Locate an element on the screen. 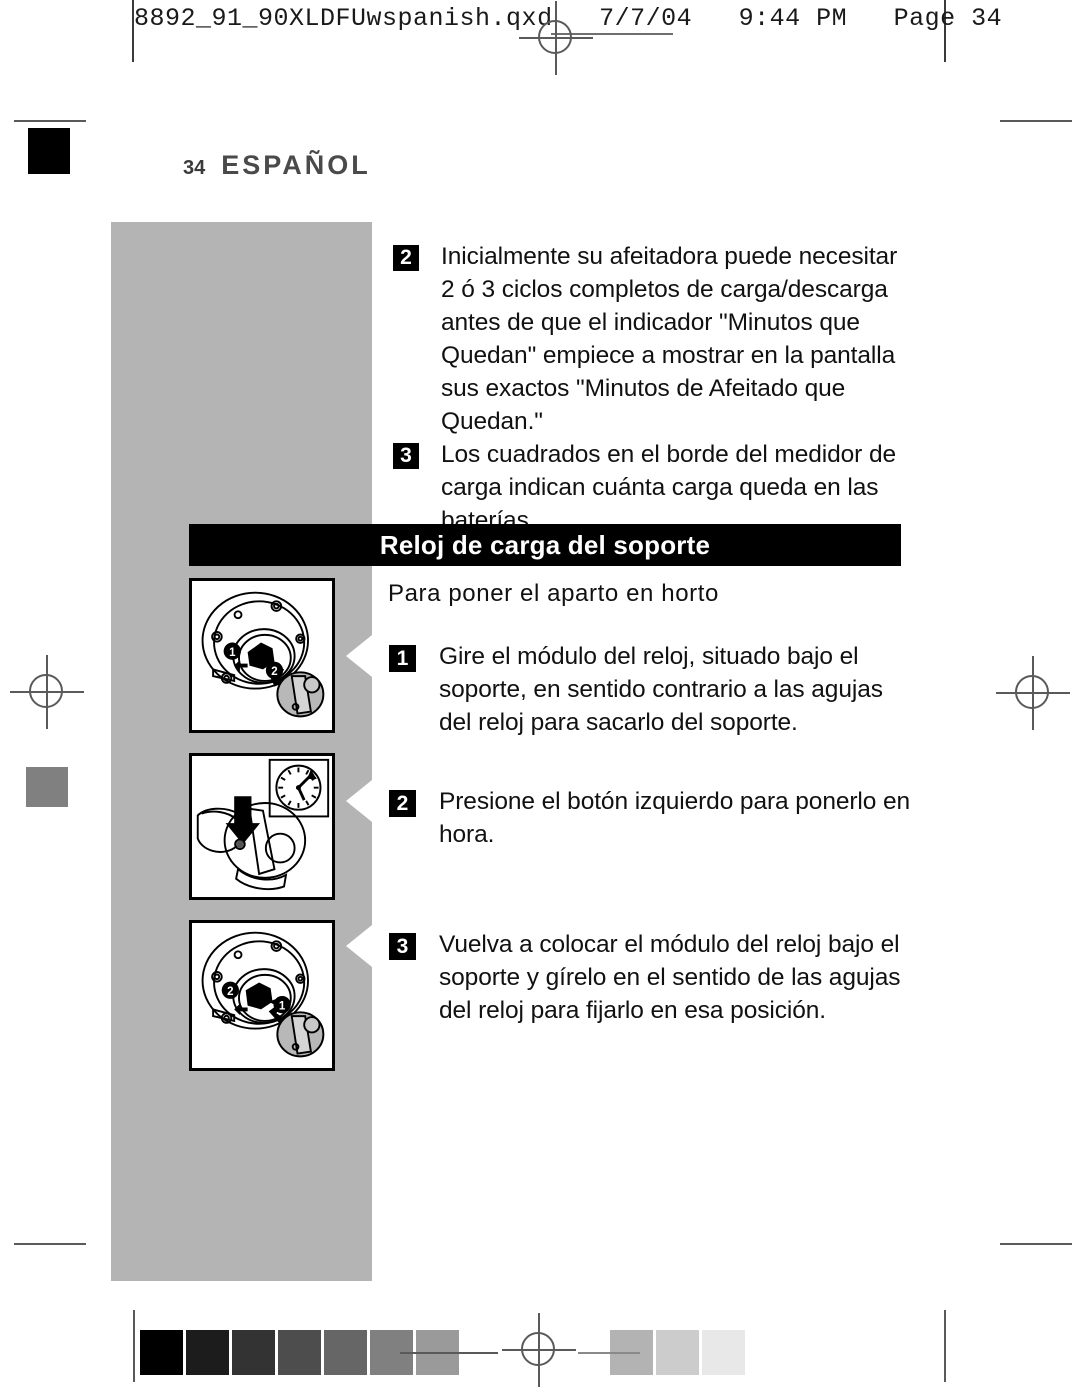  crop-mark-bottom-vertical-left is located at coordinates (134, 1346).